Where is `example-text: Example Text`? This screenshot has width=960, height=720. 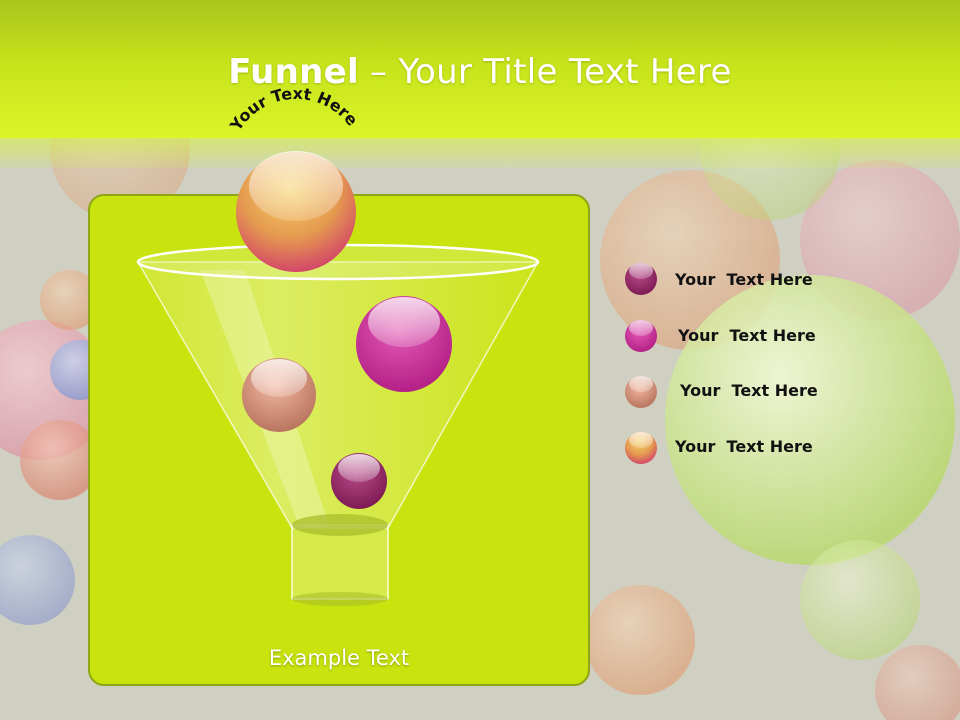 example-text: Example Text is located at coordinates (339, 658).